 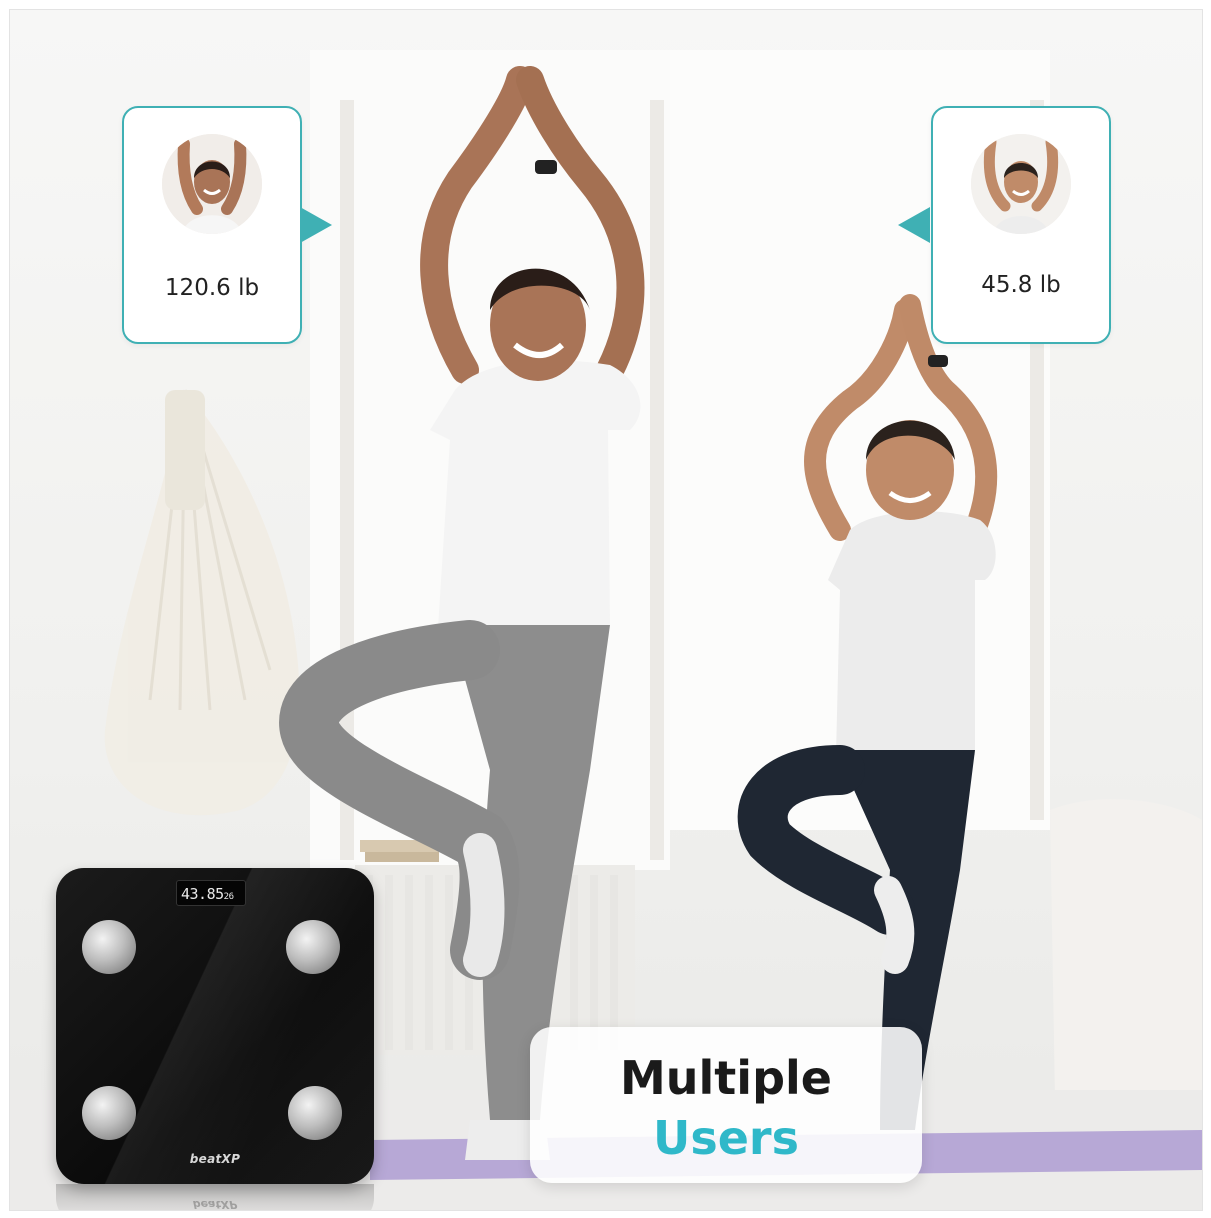 What do you see at coordinates (1126, 949) in the screenshot?
I see `blanket` at bounding box center [1126, 949].